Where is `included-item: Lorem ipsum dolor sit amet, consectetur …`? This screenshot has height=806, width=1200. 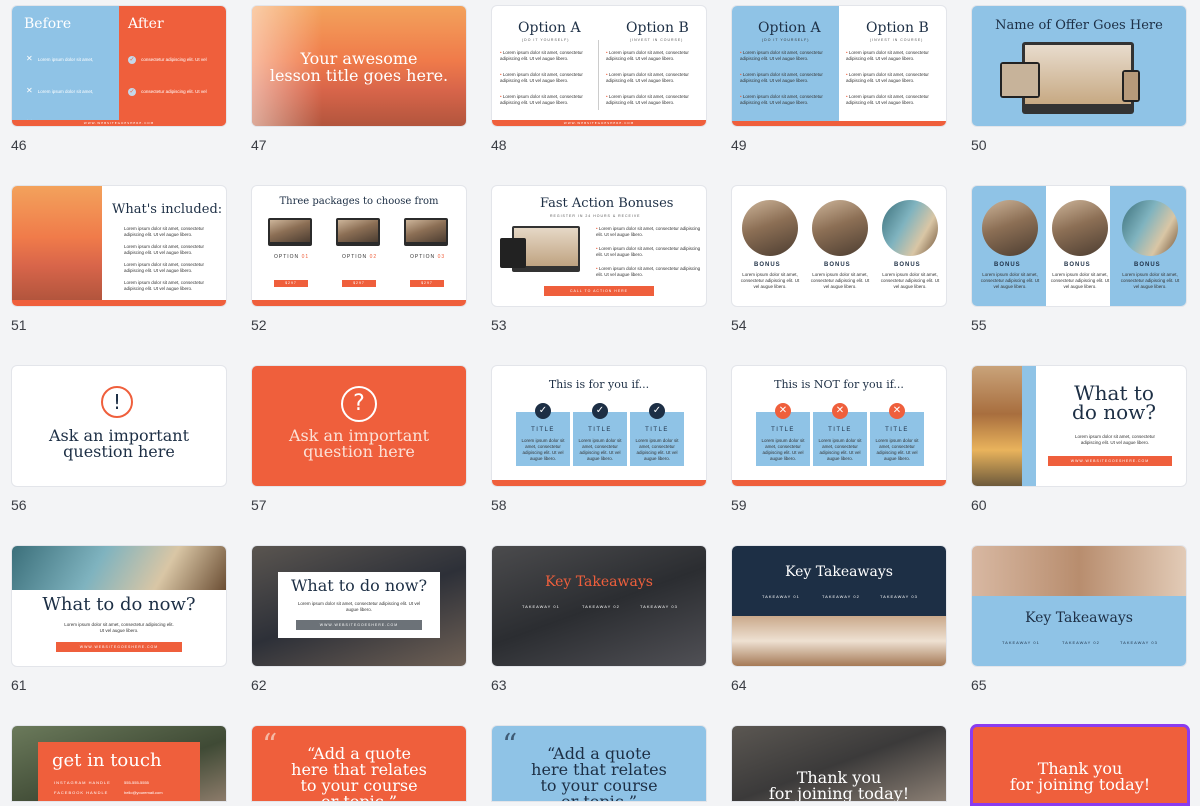
included-item: Lorem ipsum dolor sit amet, consectetur … is located at coordinates (164, 249).